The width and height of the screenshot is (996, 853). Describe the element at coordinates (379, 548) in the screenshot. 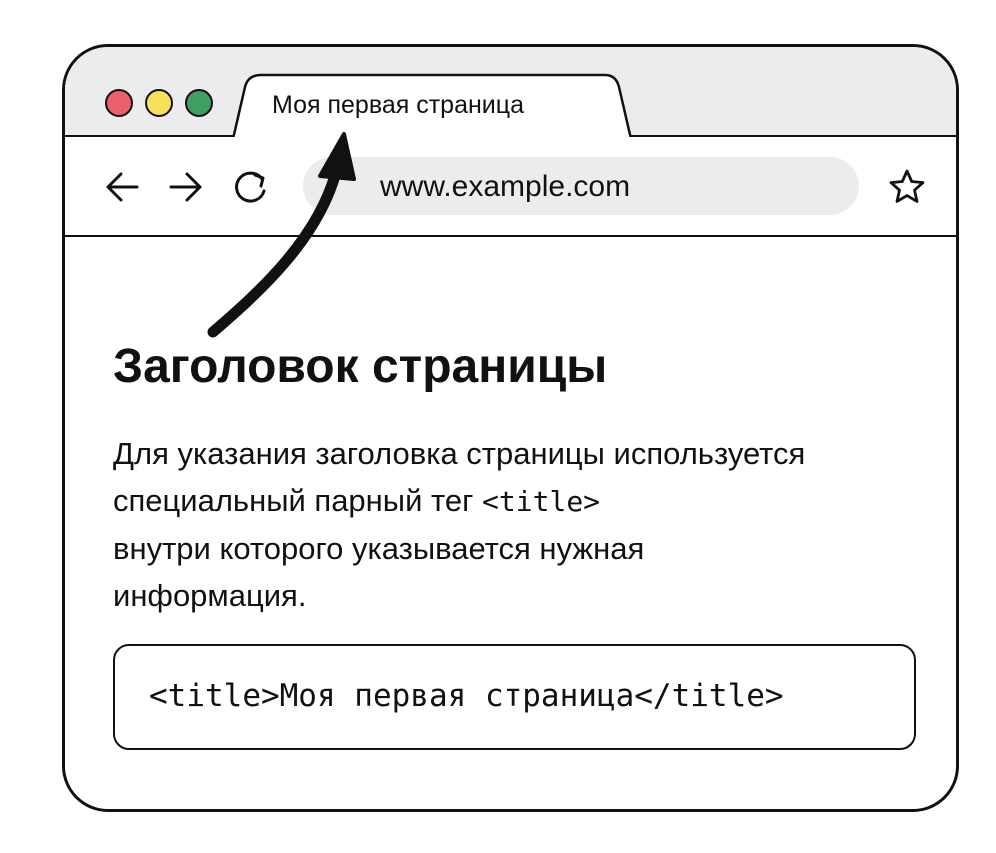

I see `paragraph-line: внутри которого указывается нужная` at that location.